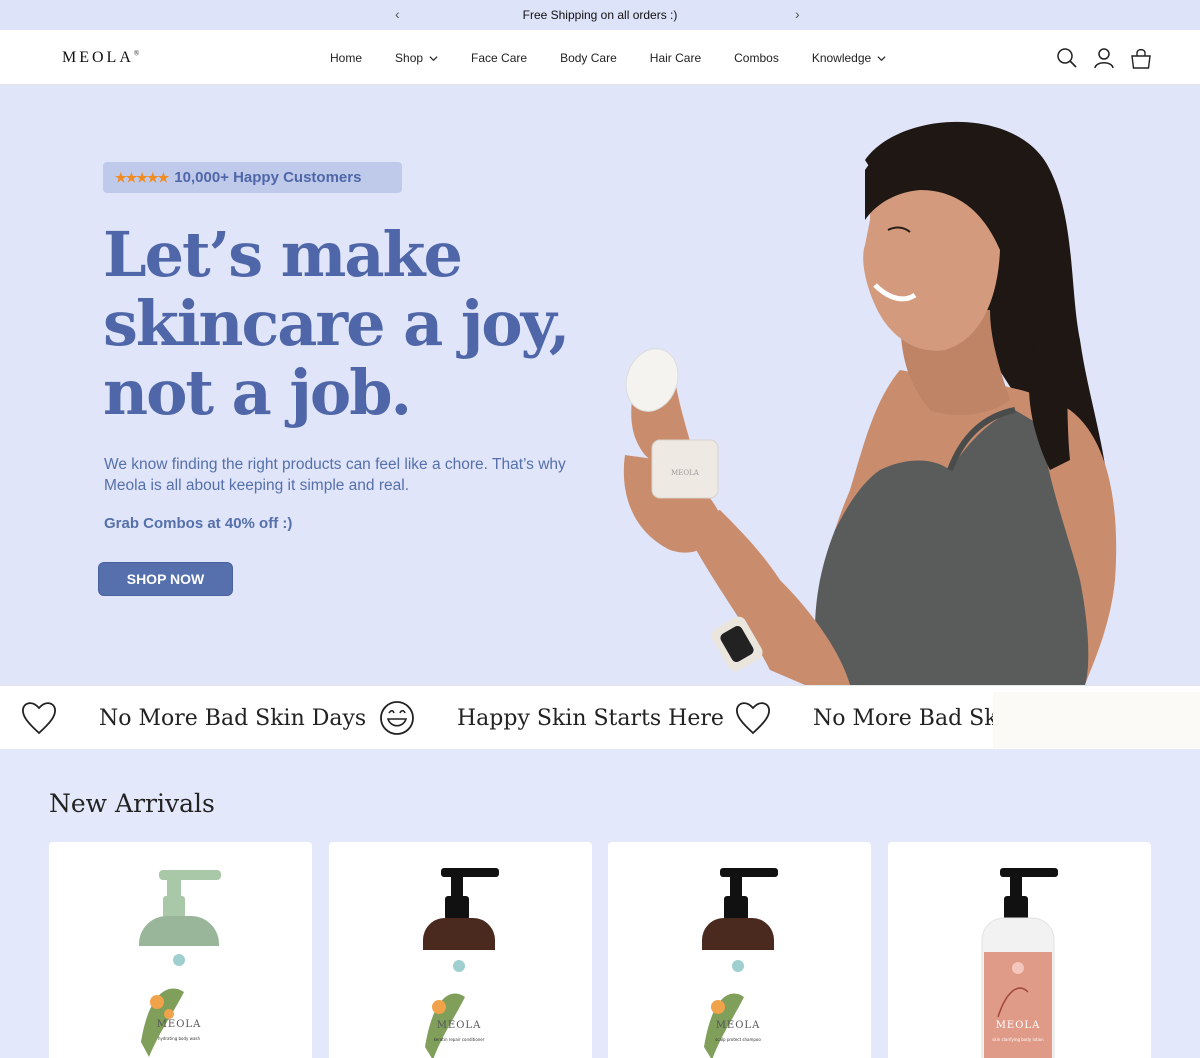  What do you see at coordinates (268, 177) in the screenshot?
I see `badge-text: 10,000+ Happy Customers` at bounding box center [268, 177].